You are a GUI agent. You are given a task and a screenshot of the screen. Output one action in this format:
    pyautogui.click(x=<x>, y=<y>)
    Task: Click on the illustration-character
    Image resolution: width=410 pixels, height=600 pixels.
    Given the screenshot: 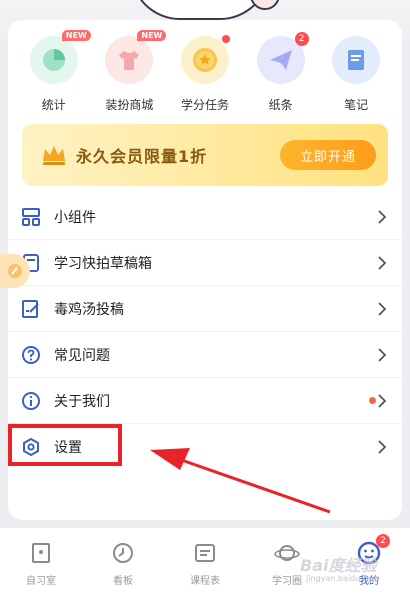 What is the action you would take?
    pyautogui.click(x=200, y=10)
    